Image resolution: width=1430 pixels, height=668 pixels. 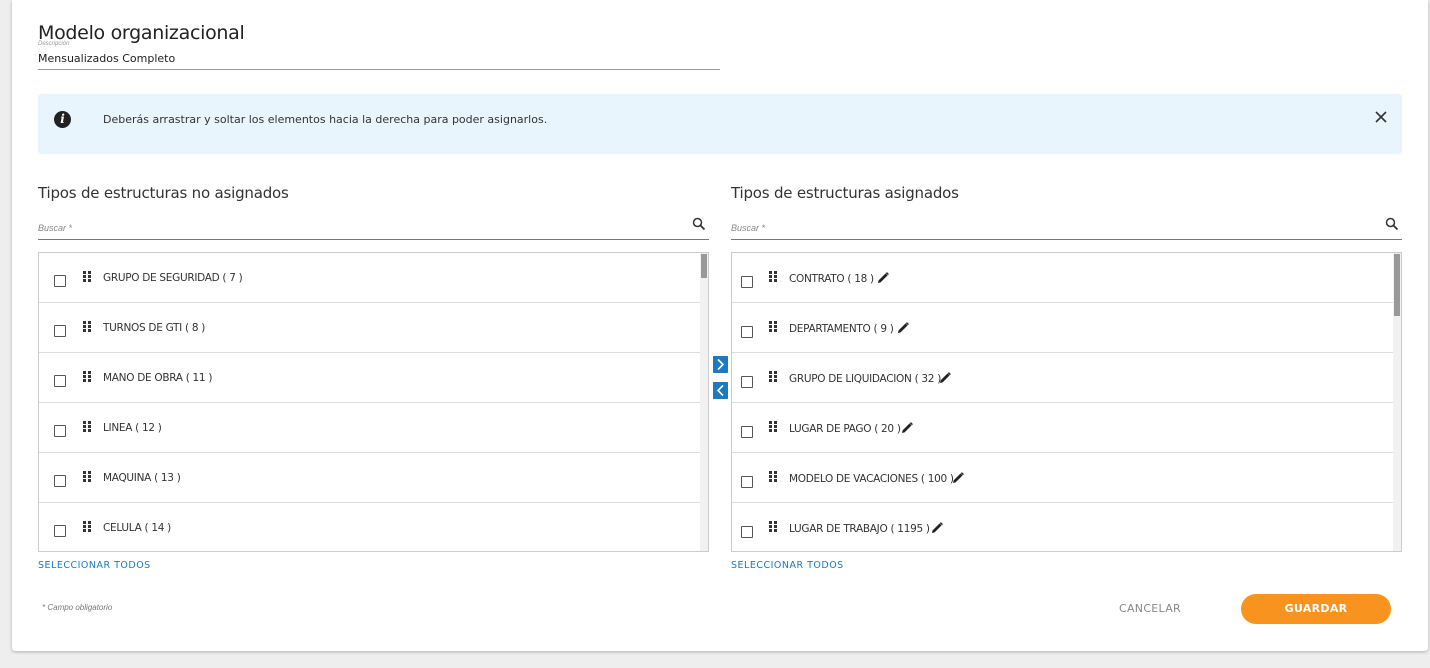 I want to click on select-all-assigned-link: SELECCIONAR TODOS, so click(x=787, y=565).